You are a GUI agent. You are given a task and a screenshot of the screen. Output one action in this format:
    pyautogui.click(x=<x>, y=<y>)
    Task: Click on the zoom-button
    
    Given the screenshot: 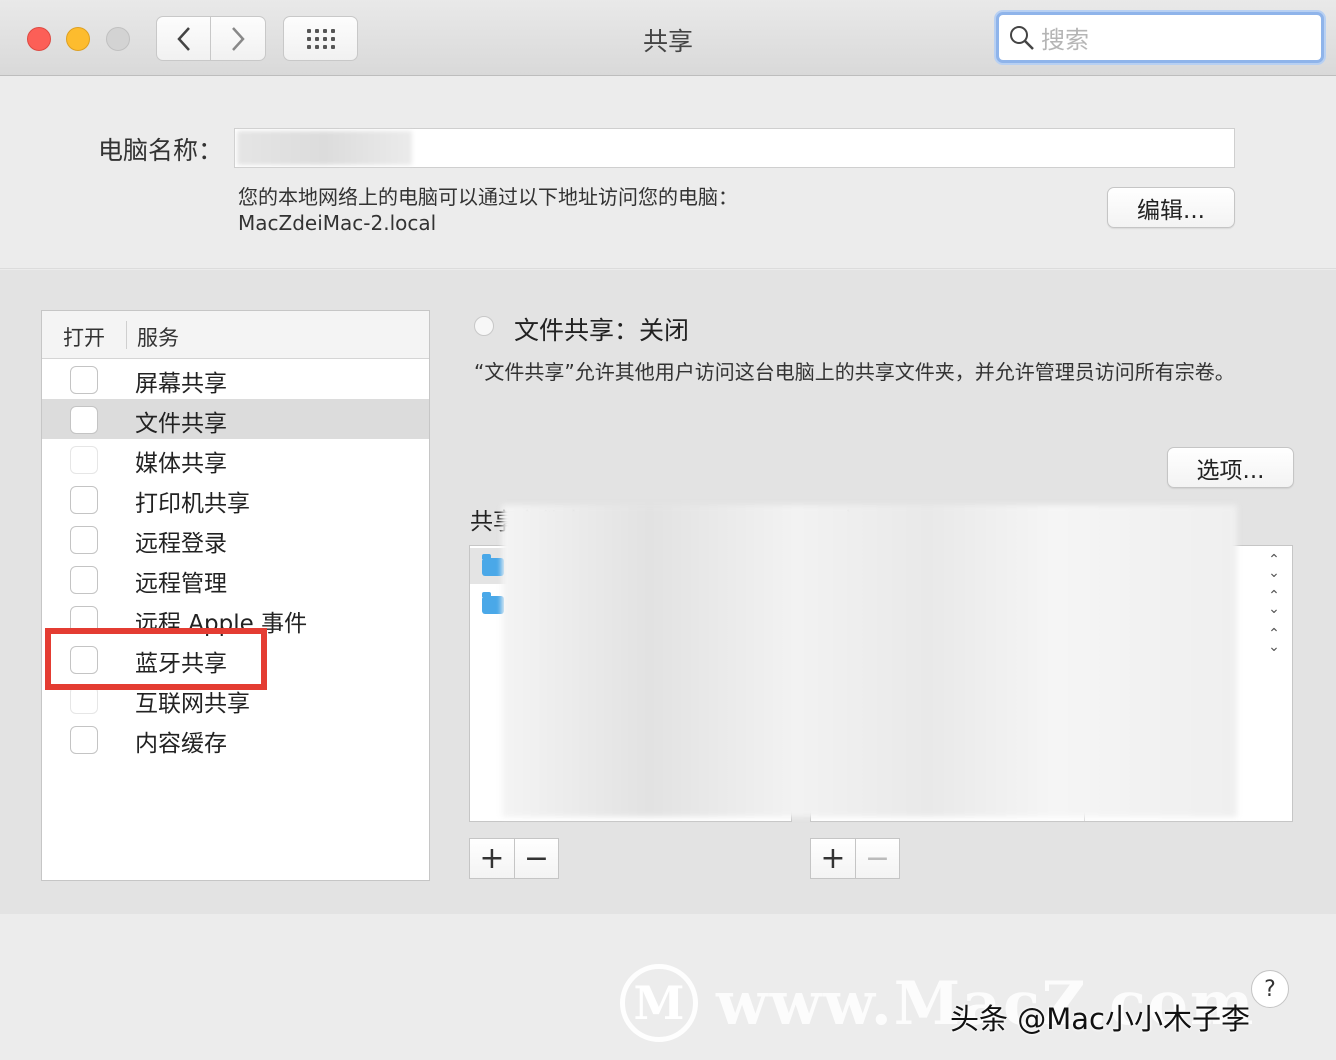 What is the action you would take?
    pyautogui.click(x=118, y=39)
    